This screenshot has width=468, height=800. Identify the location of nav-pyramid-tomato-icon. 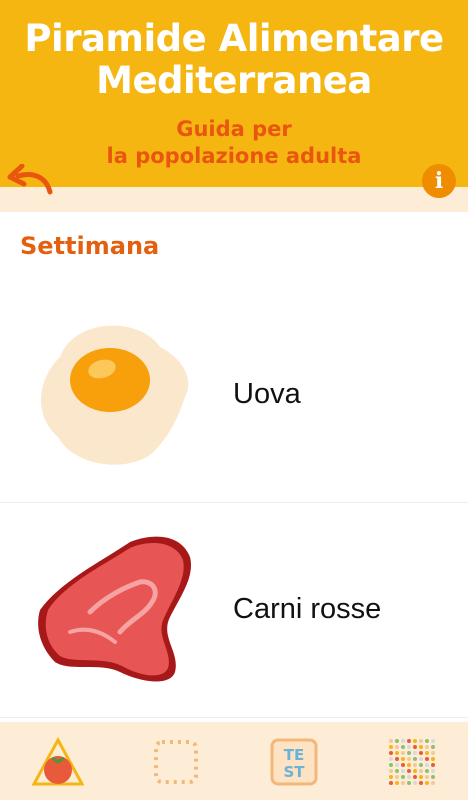
(58, 762).